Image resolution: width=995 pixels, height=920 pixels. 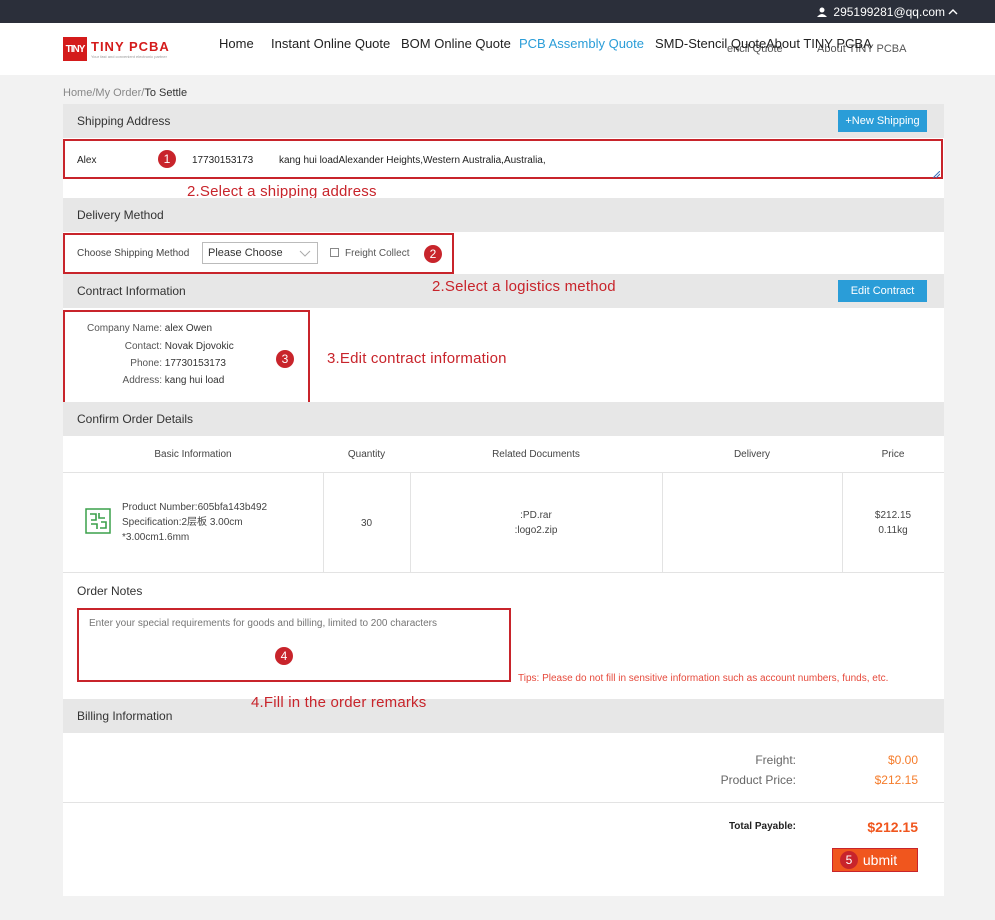 What do you see at coordinates (849, 860) in the screenshot?
I see `step-badge-5: 5` at bounding box center [849, 860].